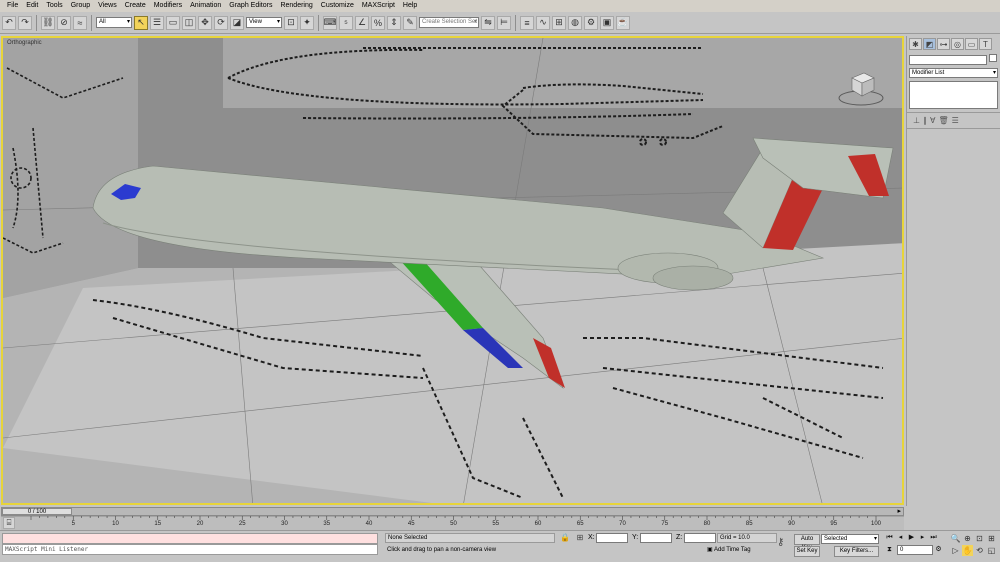 Image resolution: width=1000 pixels, height=562 pixels. I want to click on select-by-name-icon: ☰, so click(157, 22).